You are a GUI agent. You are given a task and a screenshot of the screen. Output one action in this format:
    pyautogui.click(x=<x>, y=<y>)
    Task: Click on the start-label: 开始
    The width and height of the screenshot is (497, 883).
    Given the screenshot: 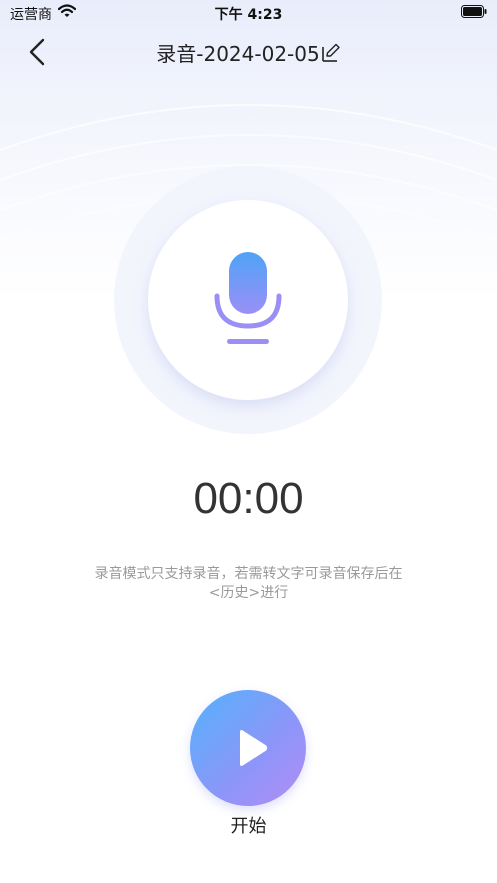 What is the action you would take?
    pyautogui.click(x=248, y=825)
    